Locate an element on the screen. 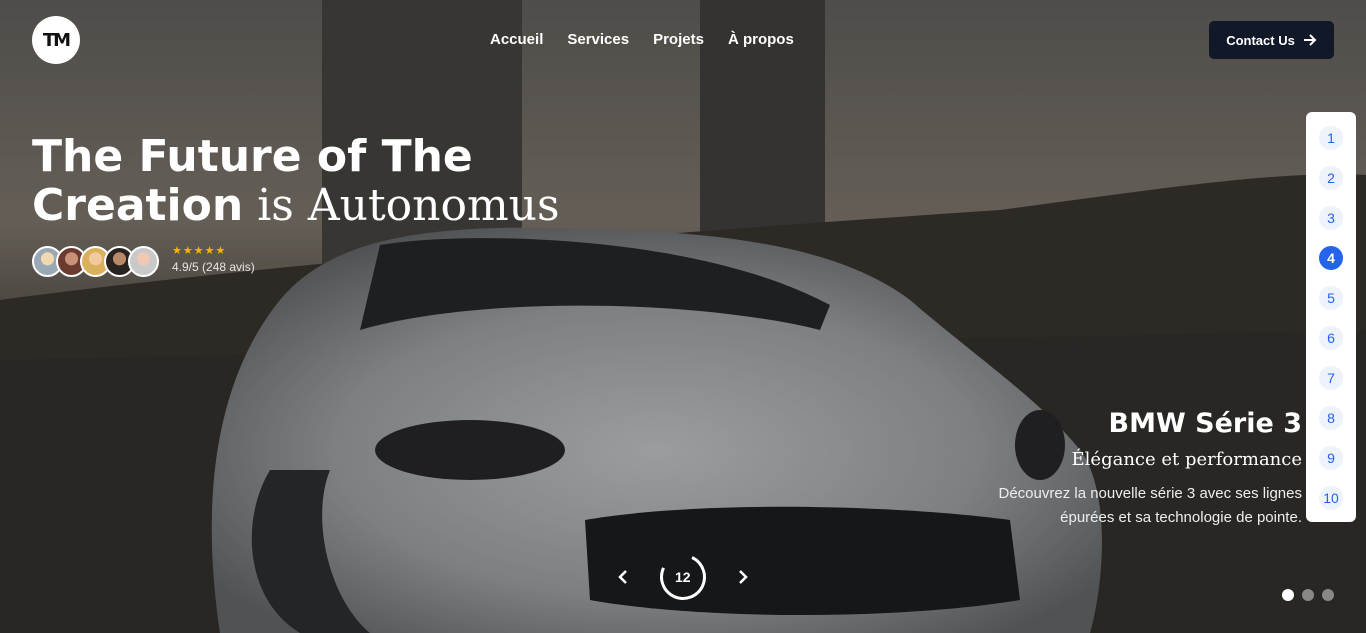 The image size is (1366, 633). next-slide-button is located at coordinates (743, 577).